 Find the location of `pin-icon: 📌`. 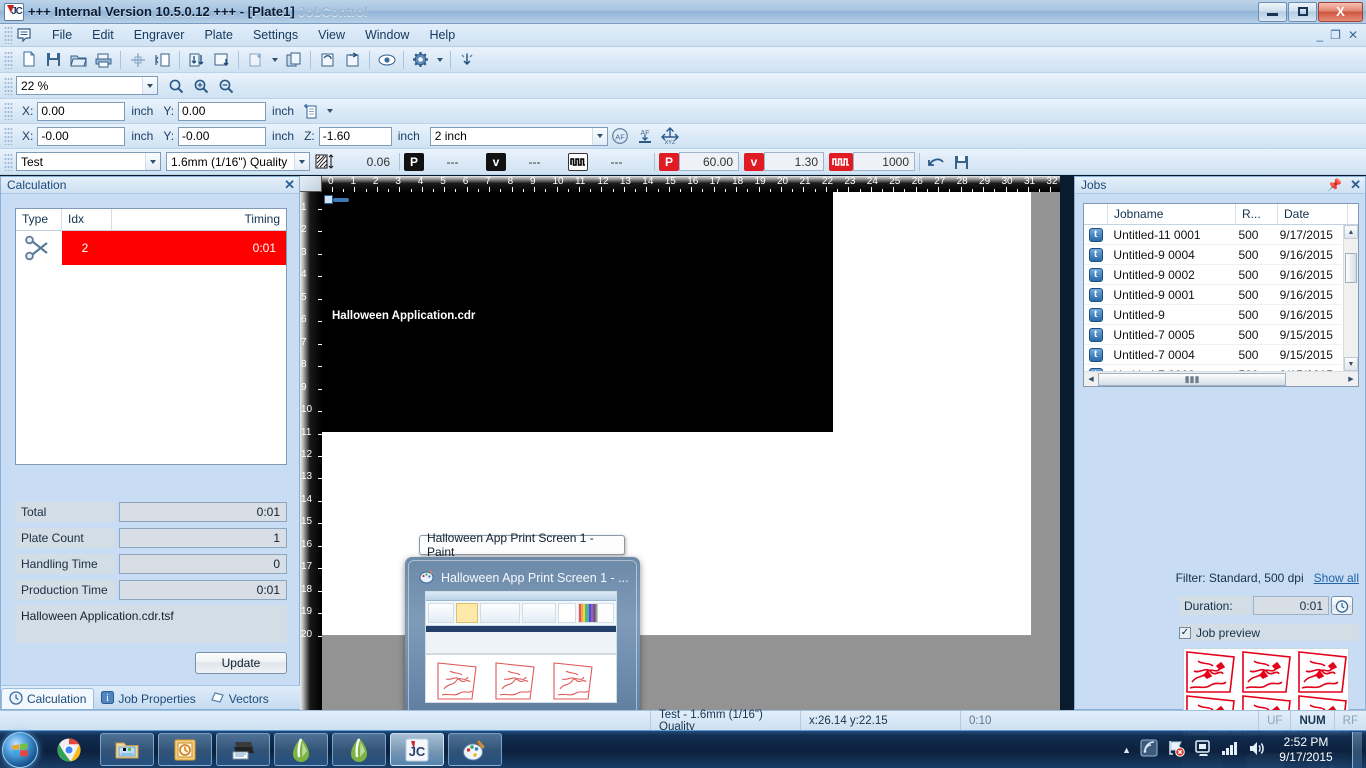

pin-icon: 📌 is located at coordinates (1334, 185).